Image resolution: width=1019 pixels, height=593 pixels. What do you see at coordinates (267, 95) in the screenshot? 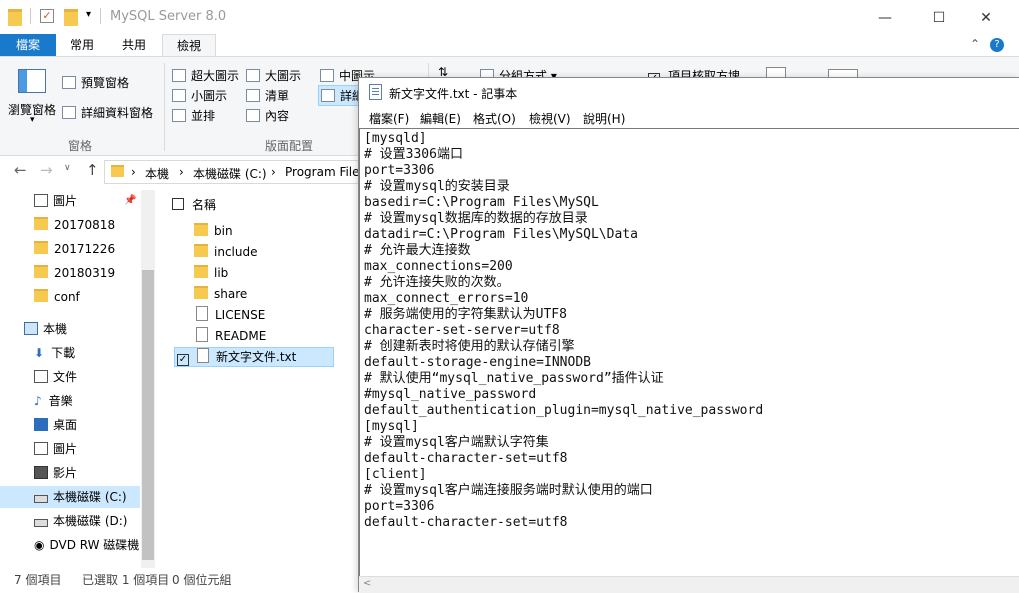
I see `layout-list: 清單` at bounding box center [267, 95].